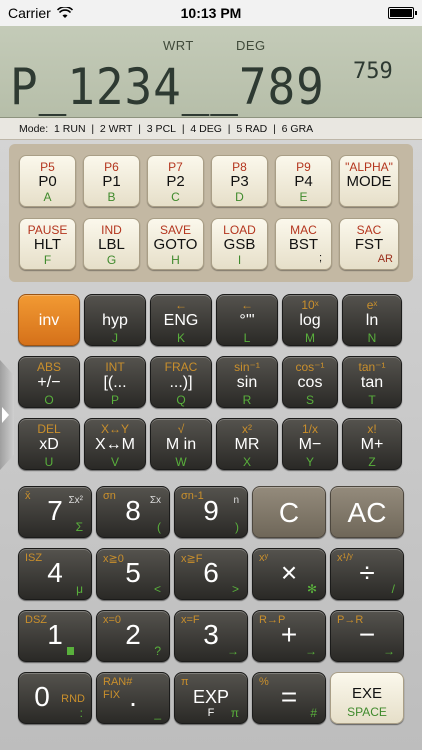  I want to click on key-bst: MAC BST ;, so click(303, 244).